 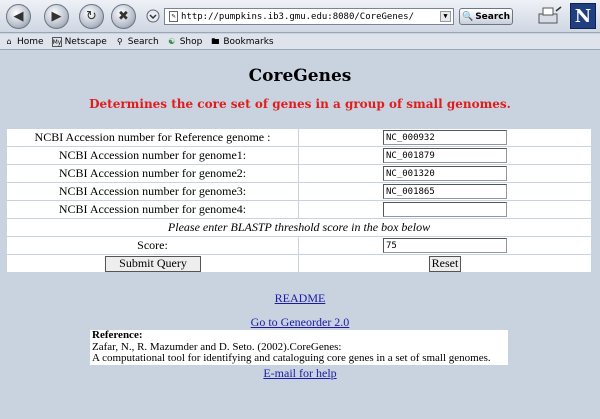 I want to click on netscape-throbber: N, so click(x=583, y=16).